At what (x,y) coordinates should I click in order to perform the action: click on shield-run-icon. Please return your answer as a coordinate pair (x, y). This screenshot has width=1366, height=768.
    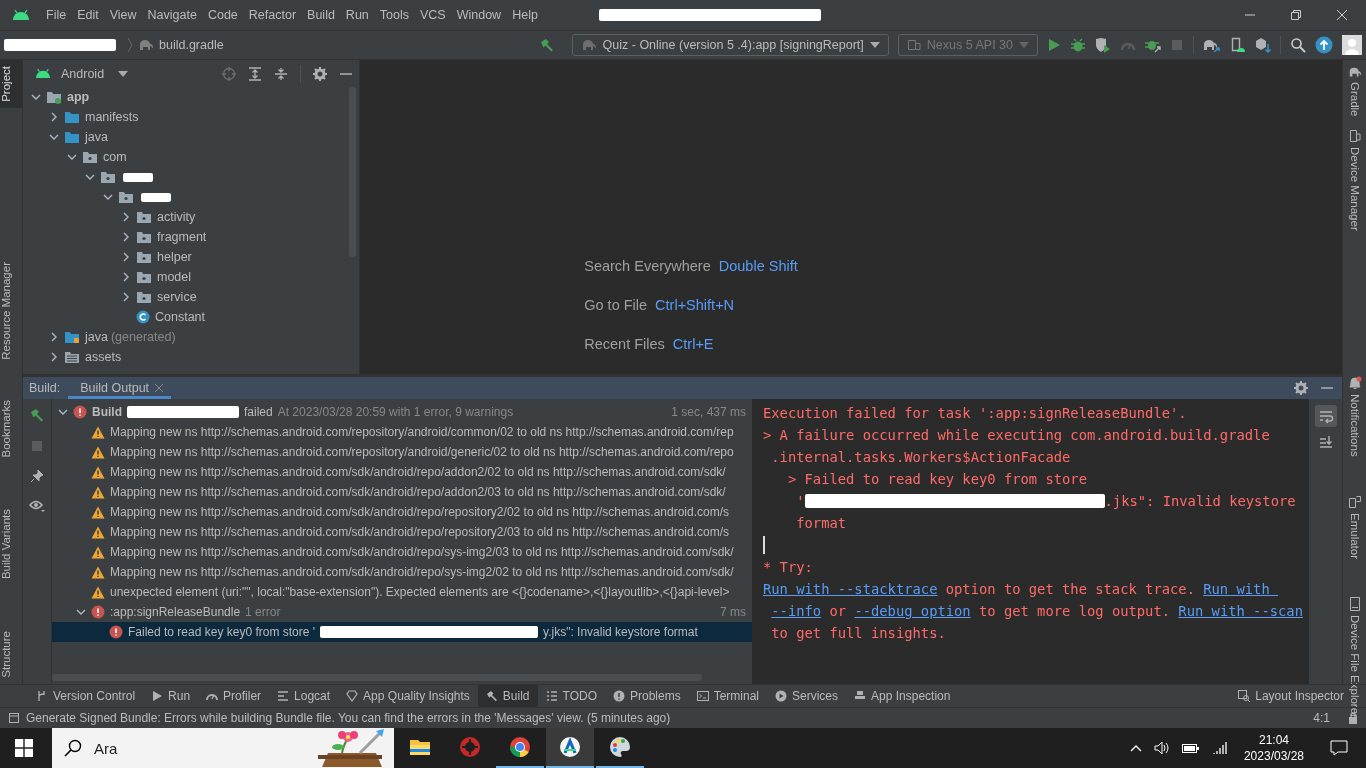
    Looking at the image, I should click on (1103, 45).